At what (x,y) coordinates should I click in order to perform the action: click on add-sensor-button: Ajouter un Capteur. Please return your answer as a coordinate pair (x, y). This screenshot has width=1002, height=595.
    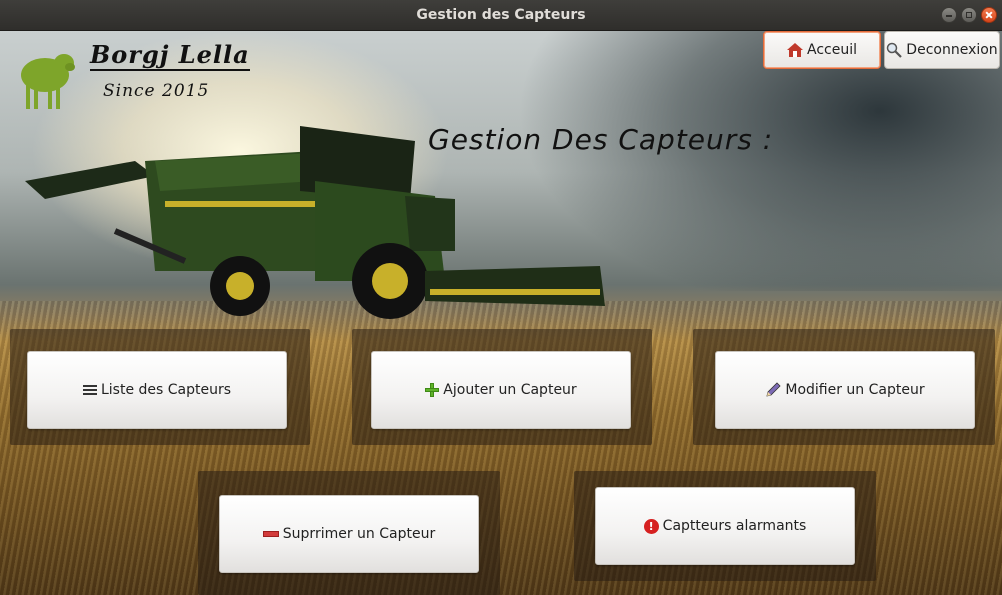
    Looking at the image, I should click on (501, 390).